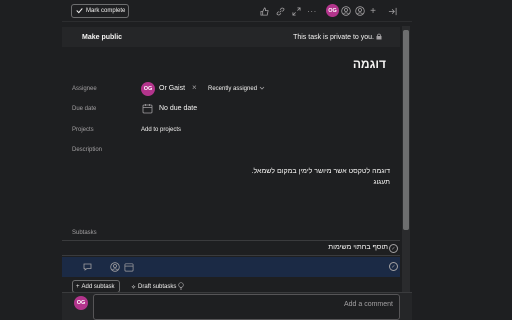  Describe the element at coordinates (360, 11) in the screenshot. I see `user-icon-secondary` at that location.